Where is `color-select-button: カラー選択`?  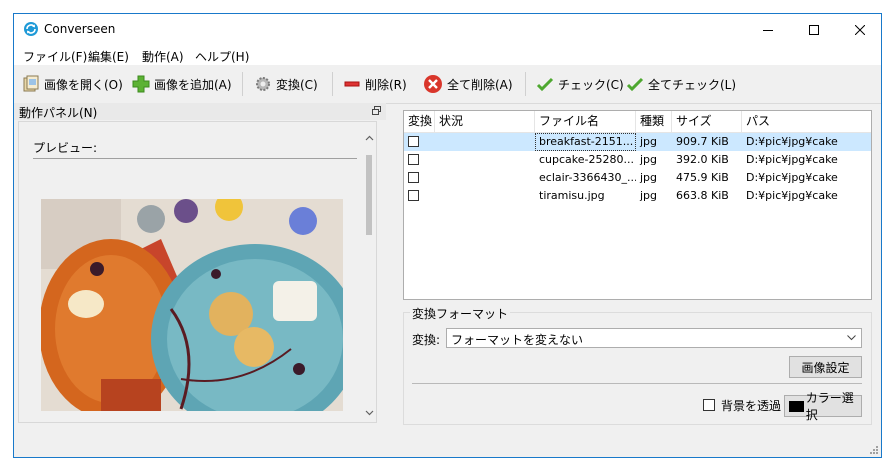 color-select-button: カラー選択 is located at coordinates (823, 406).